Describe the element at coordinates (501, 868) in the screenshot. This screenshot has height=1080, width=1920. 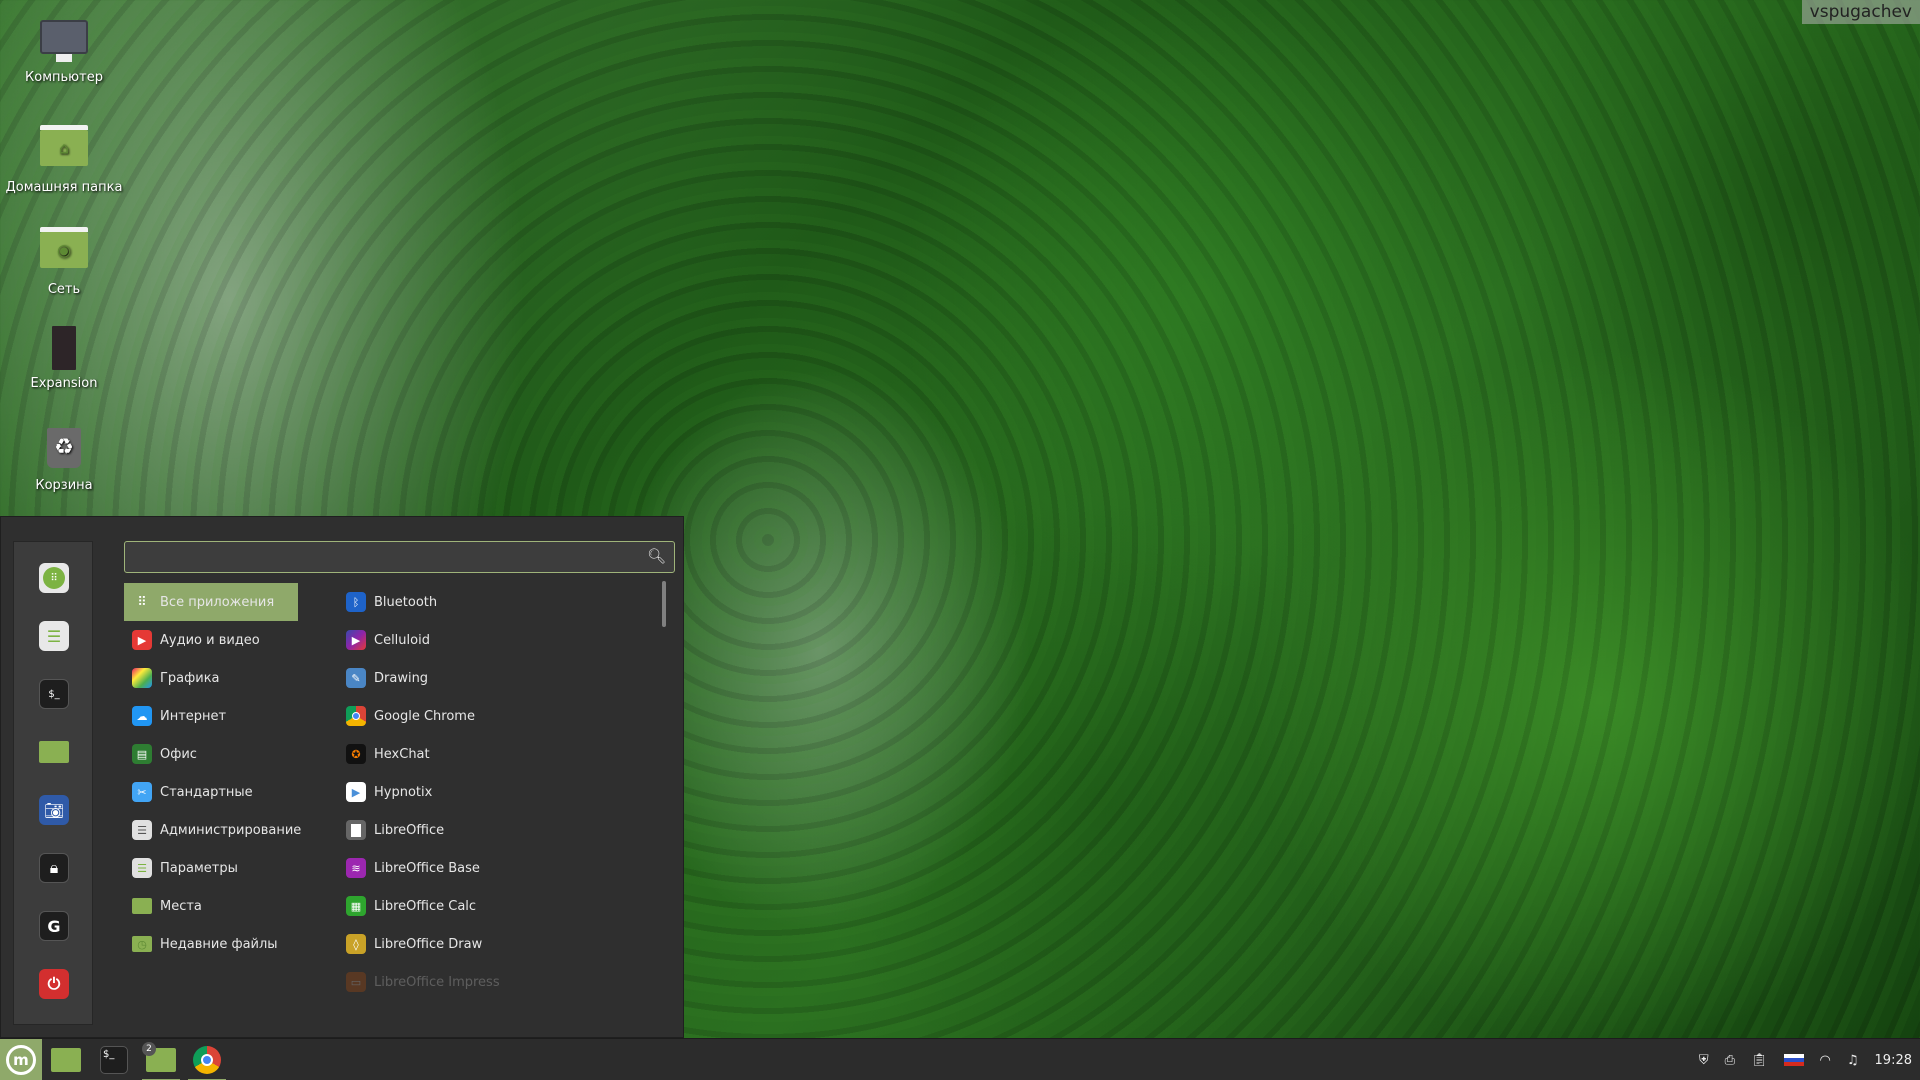
I see `app-libreoffice-base: ≋ LibreOffice Base` at that location.